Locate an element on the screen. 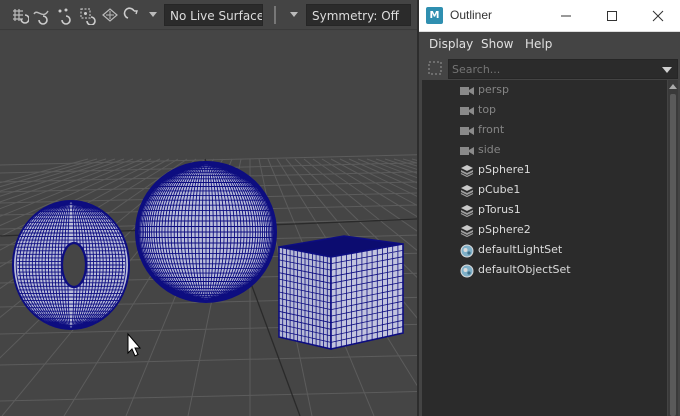 The height and width of the screenshot is (416, 680). torus-wireframe is located at coordinates (71, 265).